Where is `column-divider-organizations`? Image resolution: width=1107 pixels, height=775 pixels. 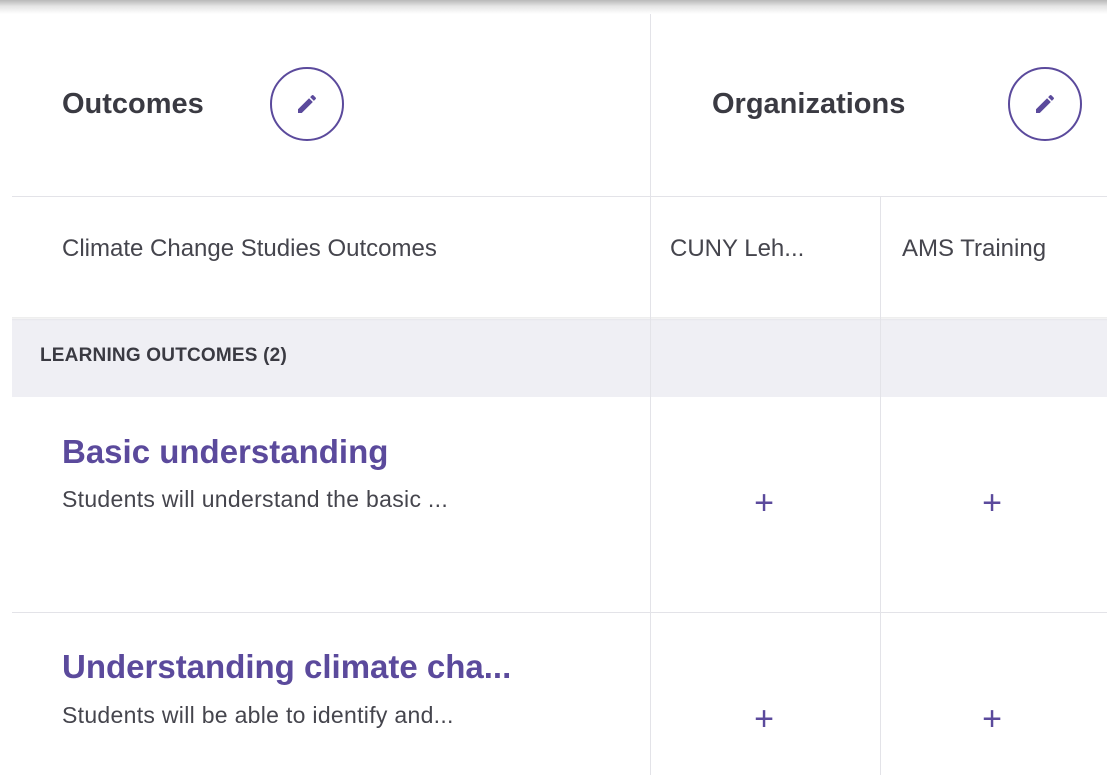
column-divider-organizations is located at coordinates (880, 485).